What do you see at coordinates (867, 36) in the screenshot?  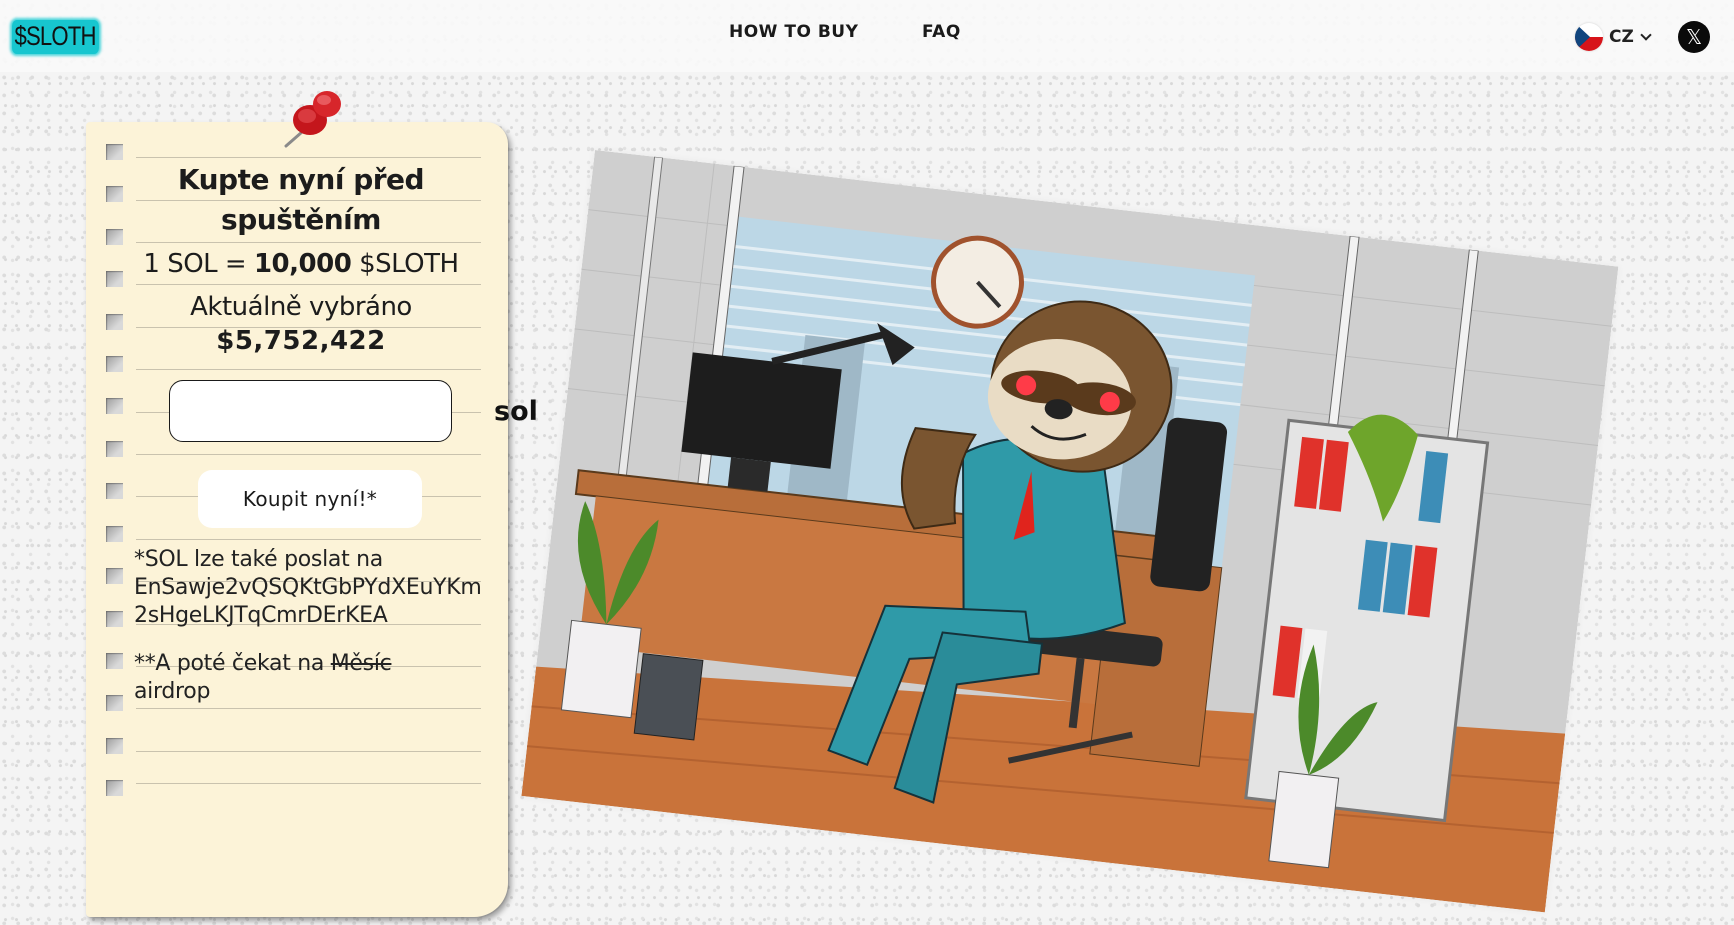 I see `site-header: $SLOTH HOW TO BUY FAQ CZ 𝕏` at bounding box center [867, 36].